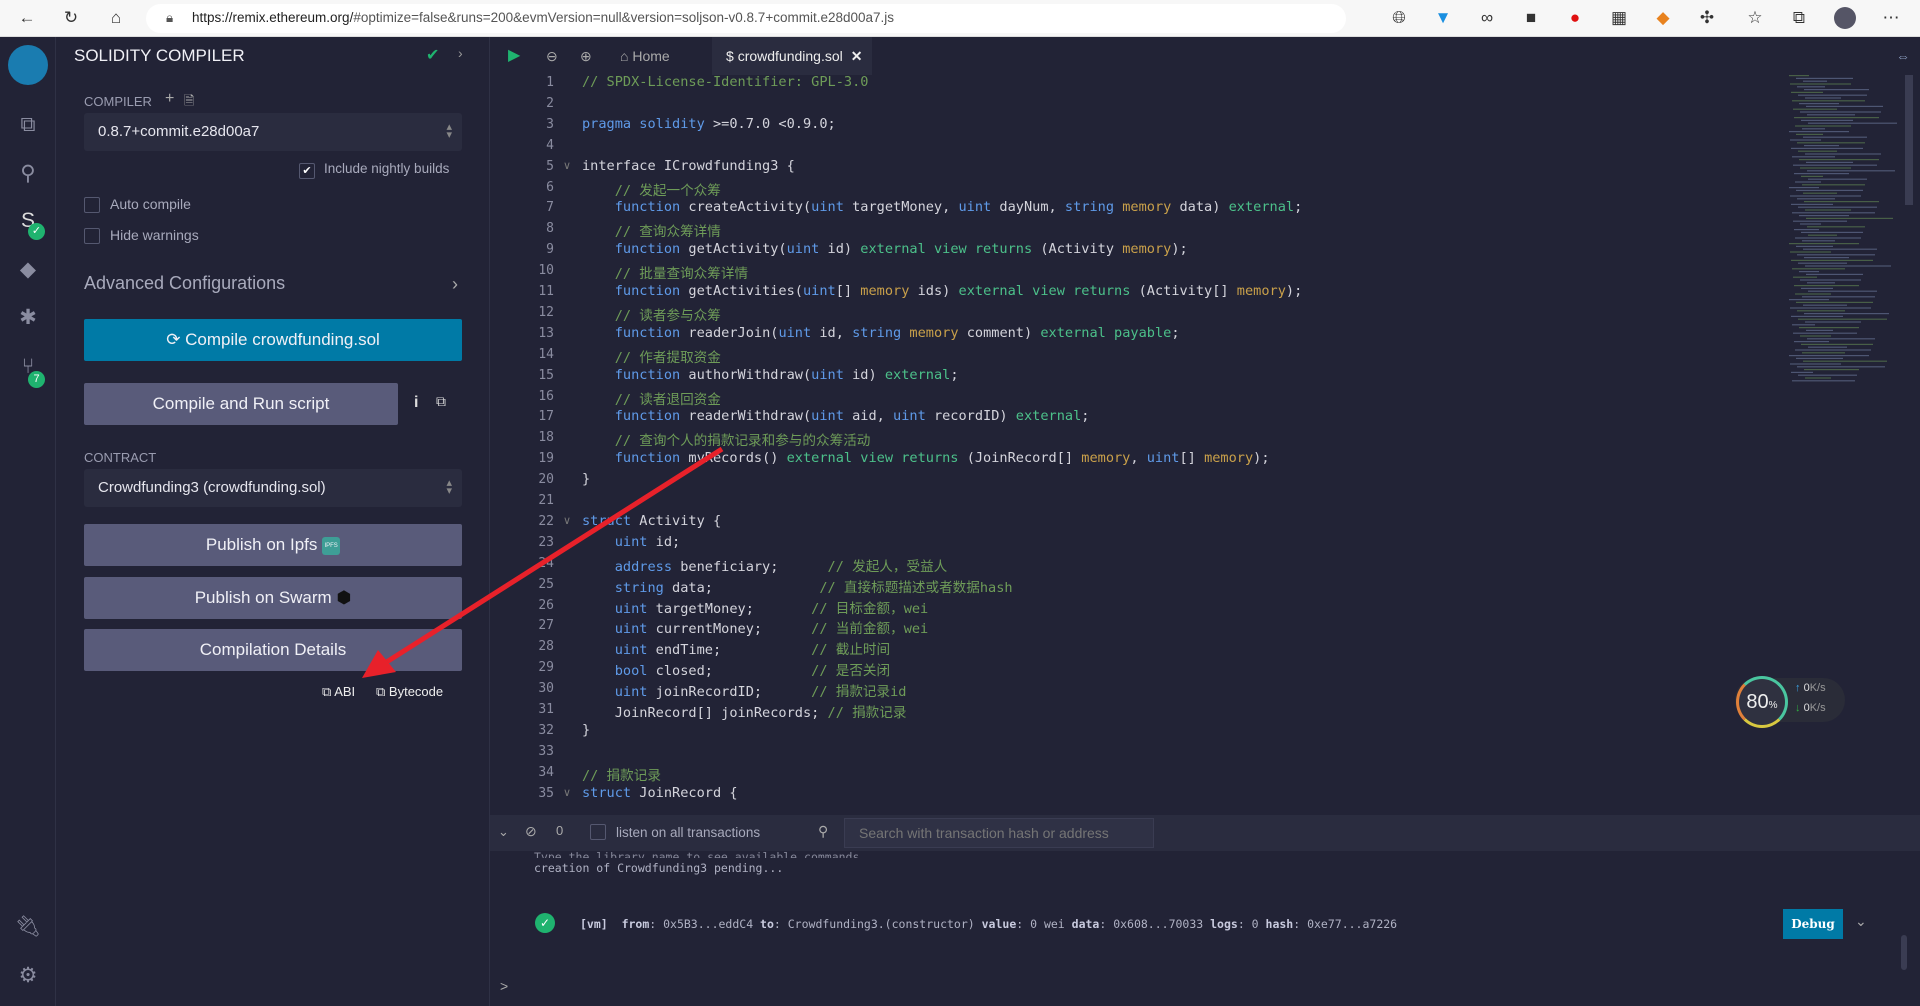  What do you see at coordinates (999, 833) in the screenshot?
I see `transaction-search-input` at bounding box center [999, 833].